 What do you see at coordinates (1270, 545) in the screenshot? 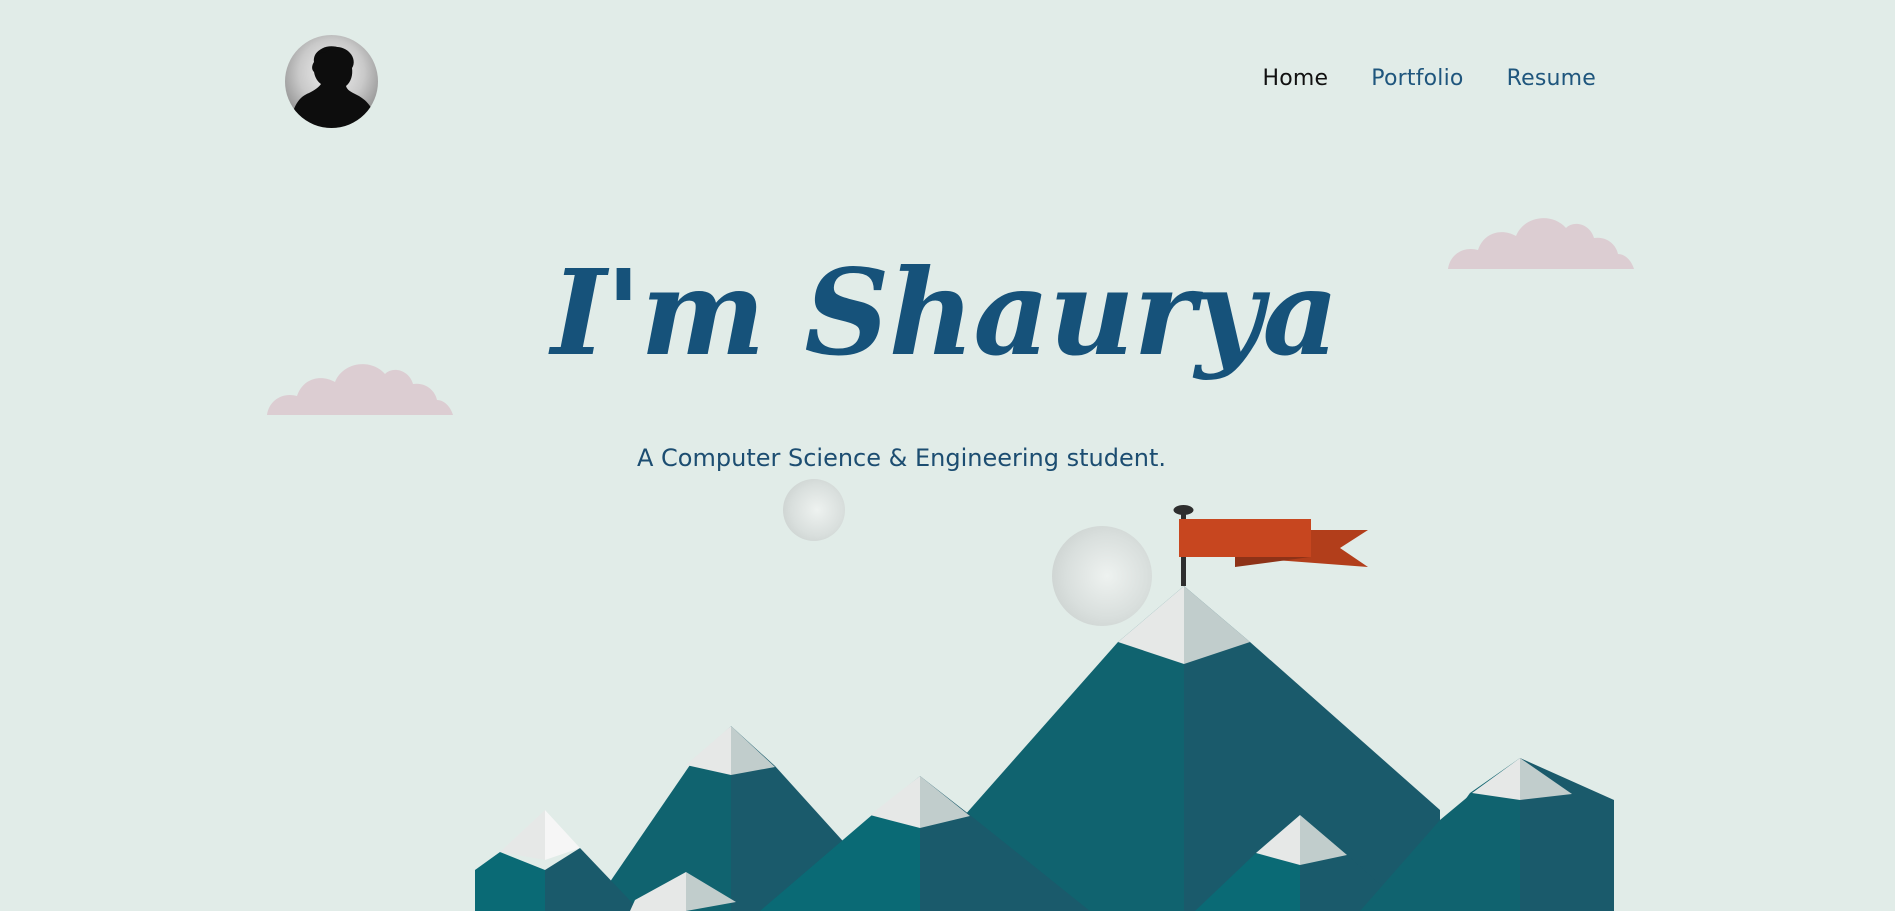
I see `flag-icon` at bounding box center [1270, 545].